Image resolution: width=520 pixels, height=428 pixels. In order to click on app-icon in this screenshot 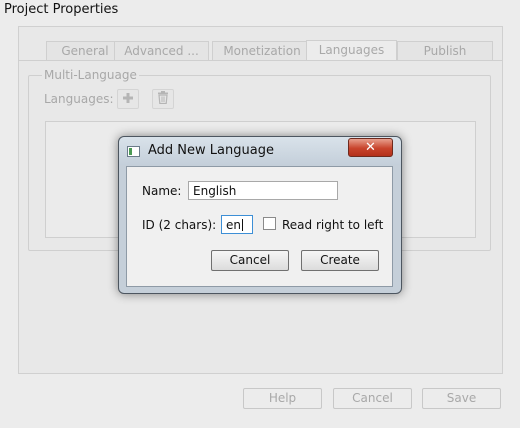, I will do `click(133, 151)`.